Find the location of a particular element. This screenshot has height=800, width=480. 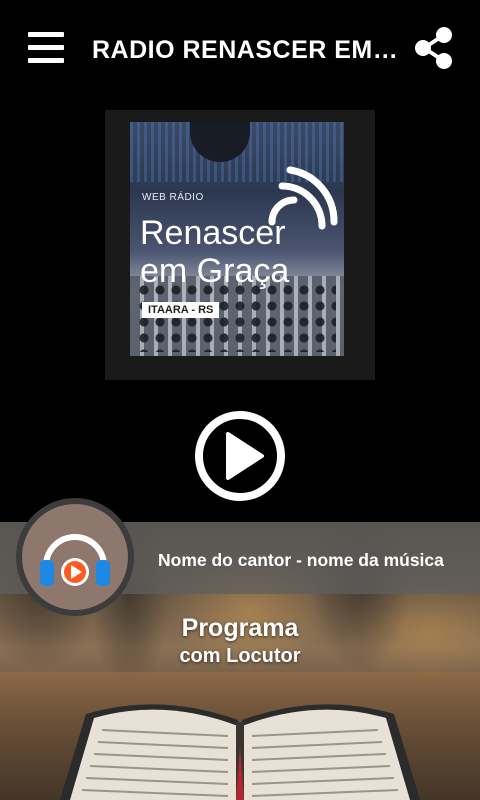

program-host: com Locutor is located at coordinates (240, 656).